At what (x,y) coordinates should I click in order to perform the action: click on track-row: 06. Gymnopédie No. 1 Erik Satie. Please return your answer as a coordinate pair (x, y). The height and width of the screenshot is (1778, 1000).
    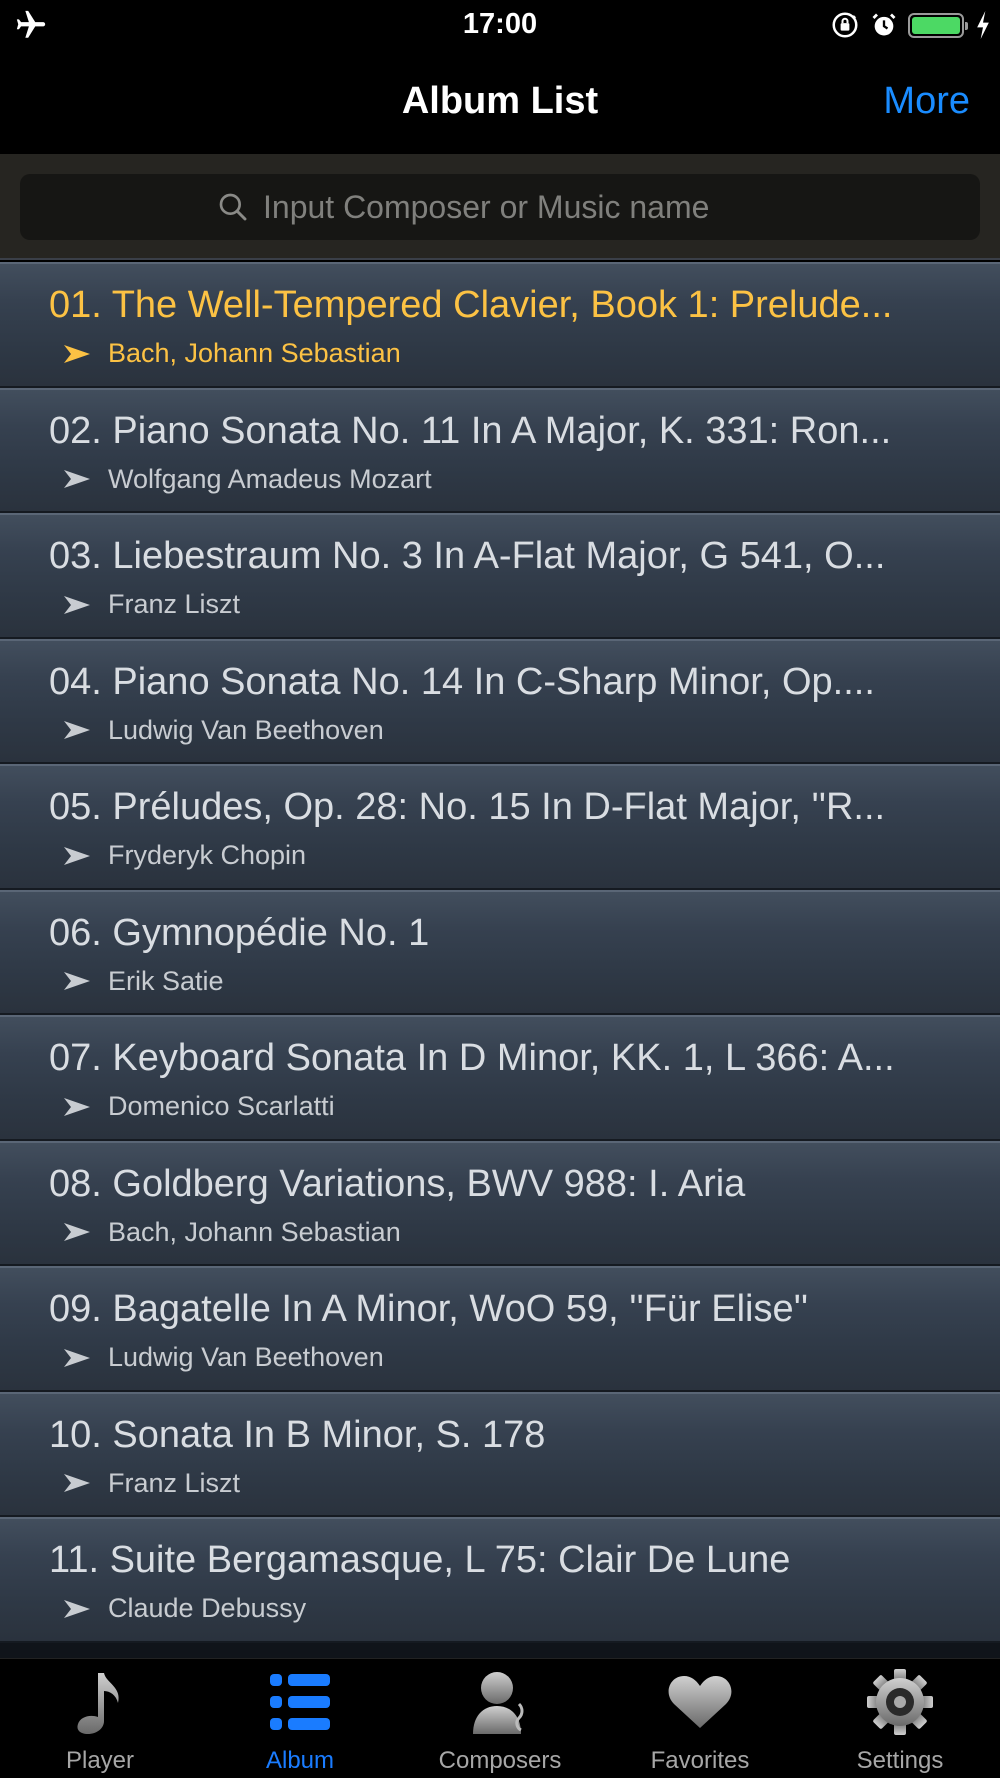
    Looking at the image, I should click on (500, 952).